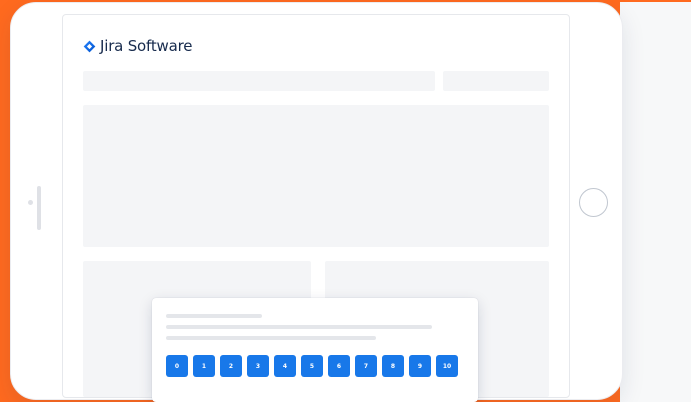  I want to click on rating-button-5: 5, so click(312, 366).